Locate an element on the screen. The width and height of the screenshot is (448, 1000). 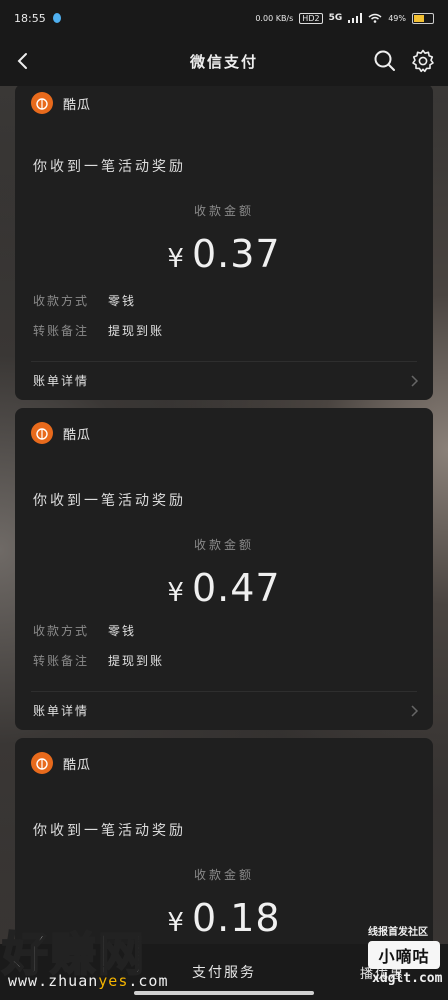
wifi-icon is located at coordinates (375, 18).